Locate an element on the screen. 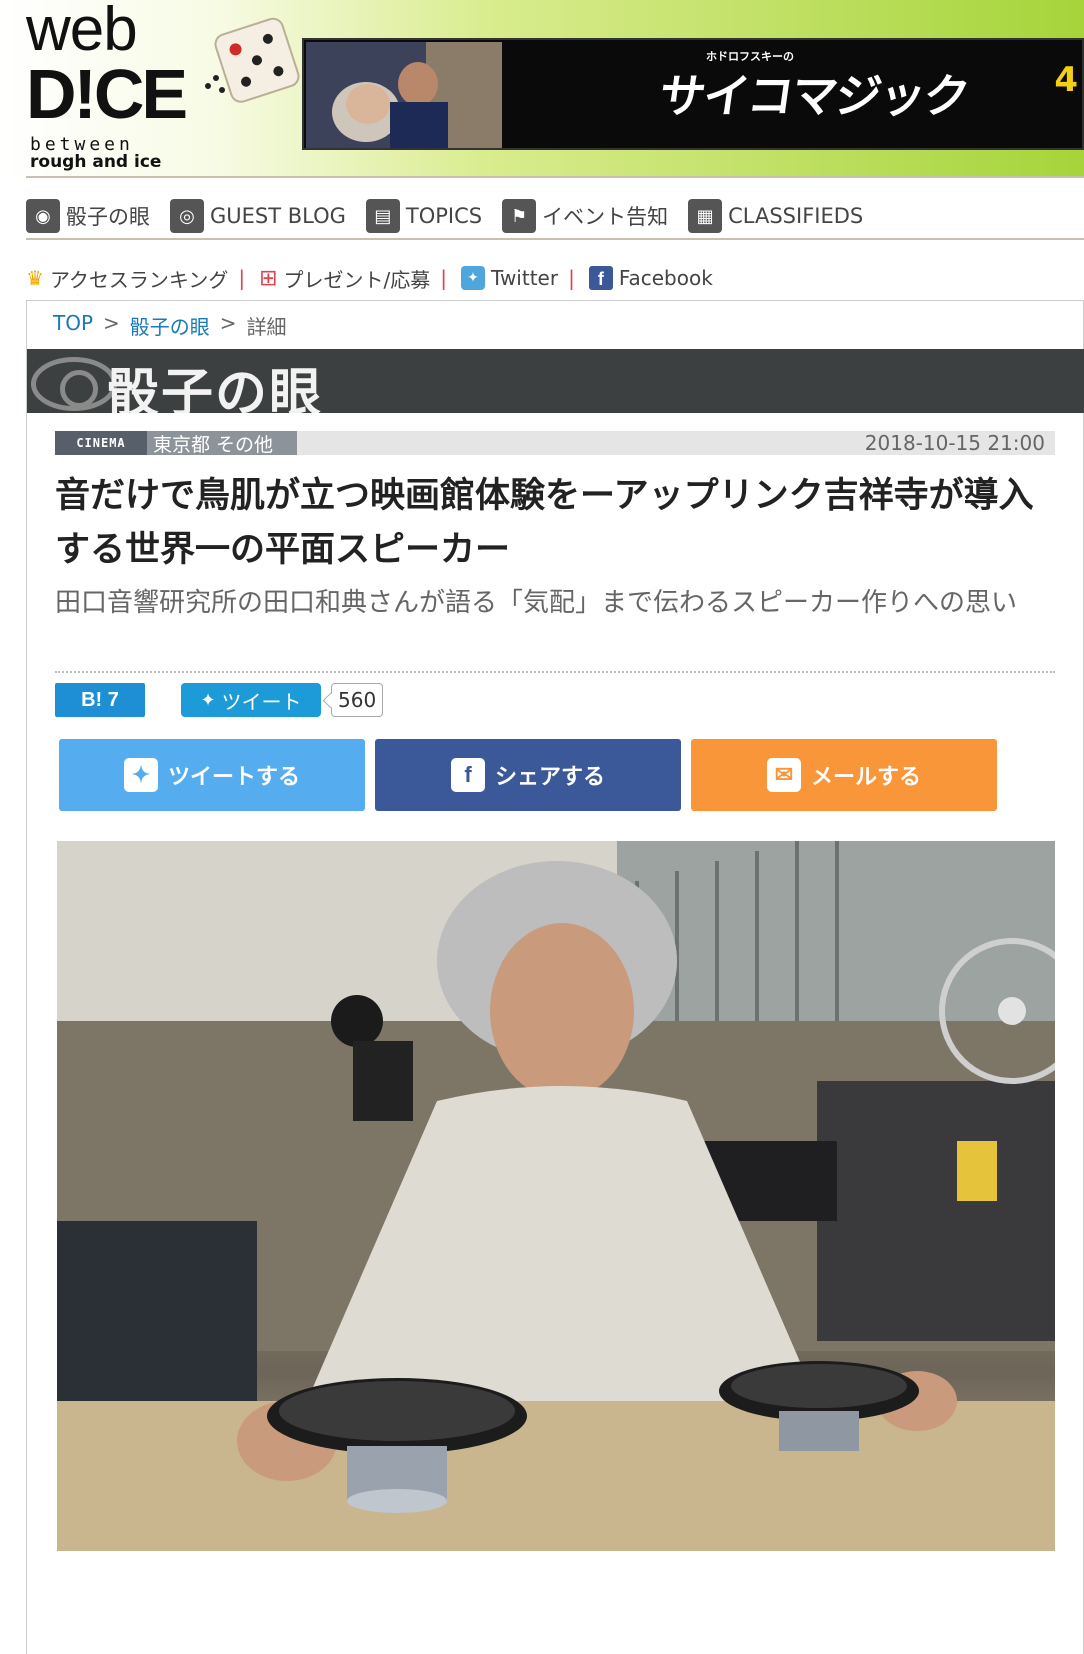 This screenshot has height=1654, width=1084. share-twitter-label: ツイートする is located at coordinates (233, 777).